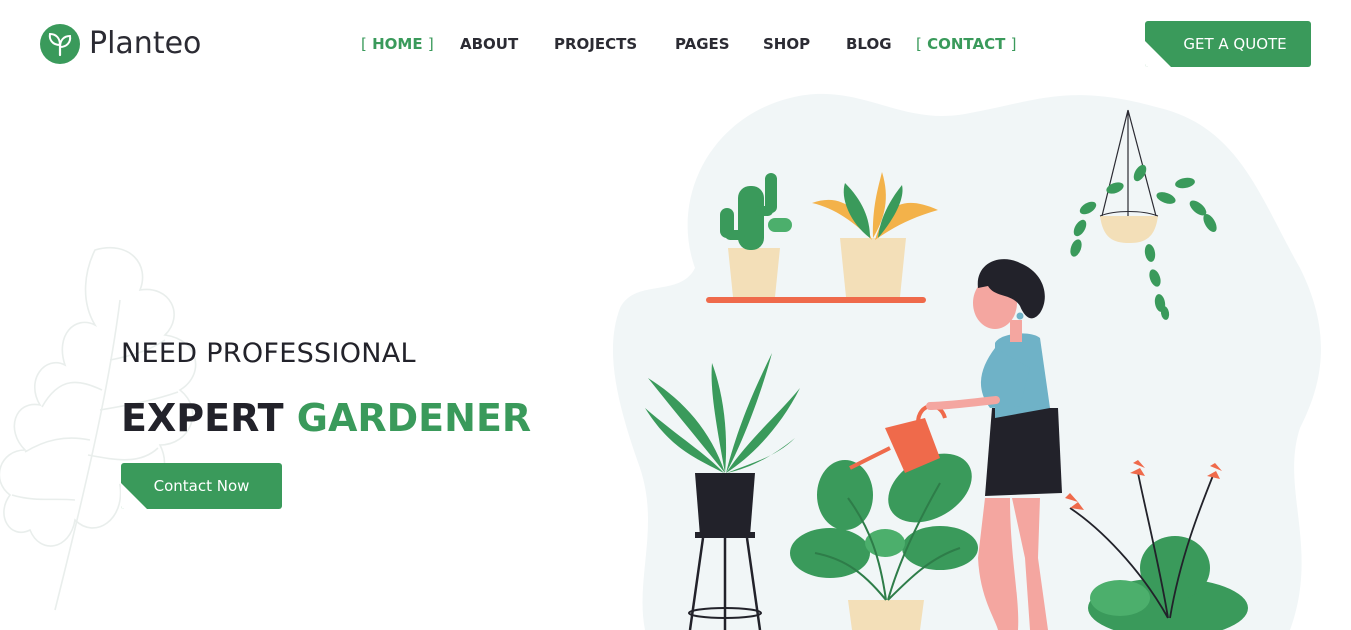  What do you see at coordinates (414, 418) in the screenshot?
I see `hero-title-accent: GARDENER` at bounding box center [414, 418].